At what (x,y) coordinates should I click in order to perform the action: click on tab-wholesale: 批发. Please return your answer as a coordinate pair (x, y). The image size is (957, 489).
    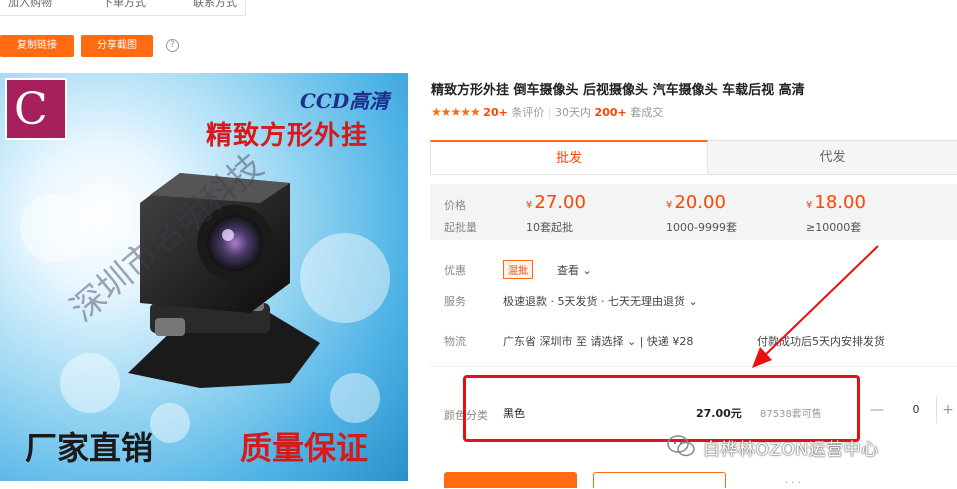
    Looking at the image, I should click on (569, 157).